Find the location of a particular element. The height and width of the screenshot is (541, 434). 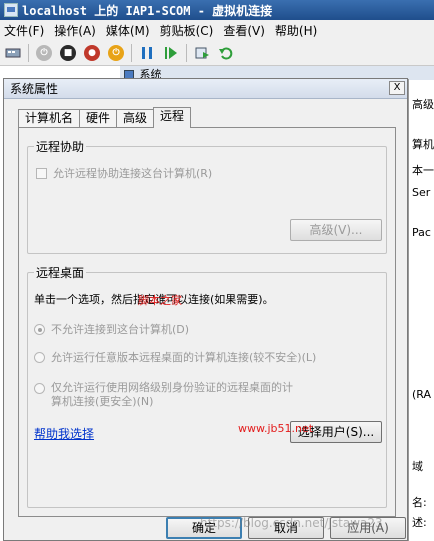

tab-remote: 远程 is located at coordinates (172, 117).